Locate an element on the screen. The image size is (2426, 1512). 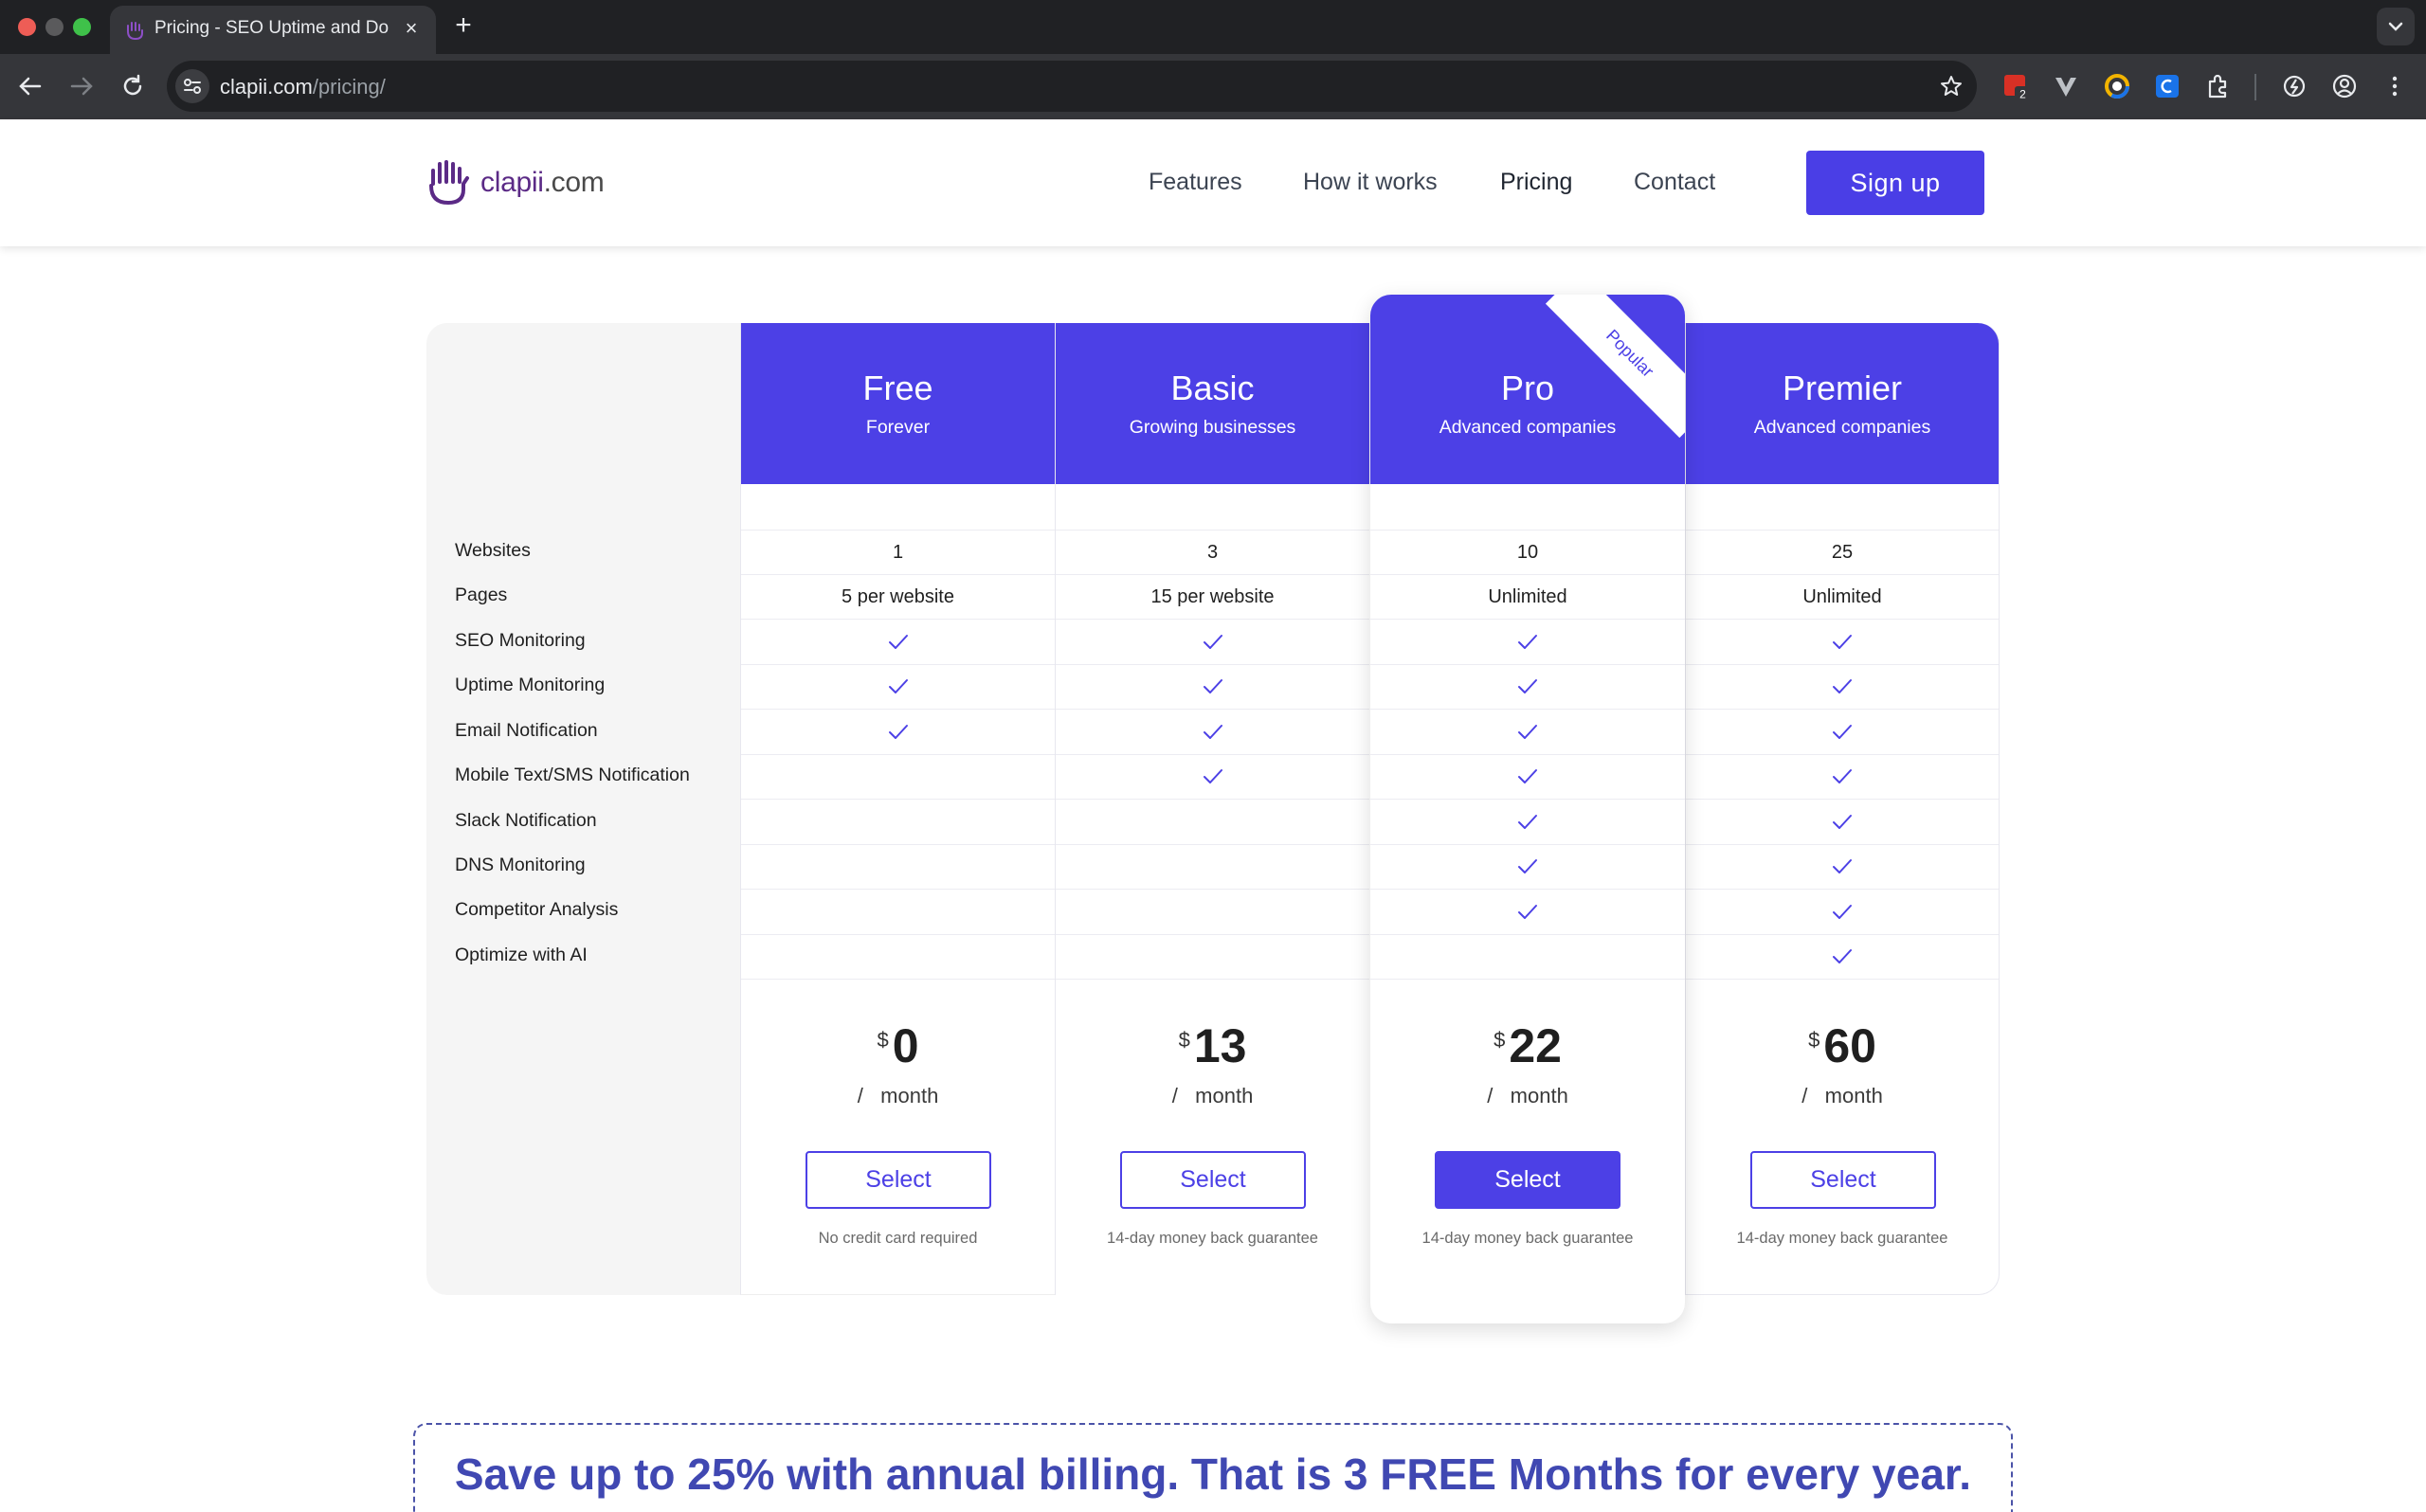
pages-value: 5 per website is located at coordinates (898, 596).